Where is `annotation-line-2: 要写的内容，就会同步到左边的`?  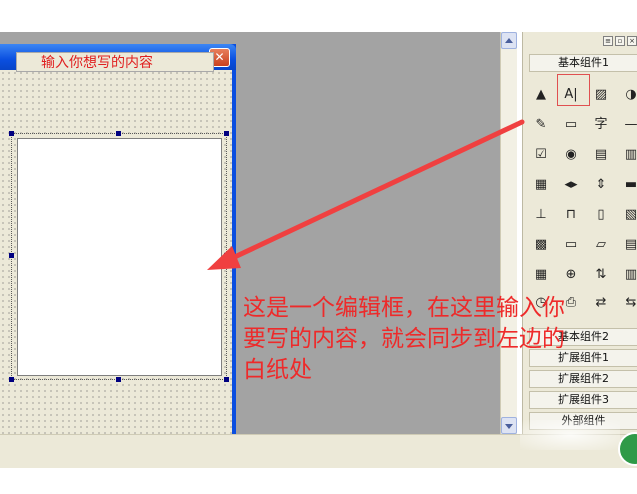 annotation-line-2: 要写的内容，就会同步到左边的 is located at coordinates (404, 339).